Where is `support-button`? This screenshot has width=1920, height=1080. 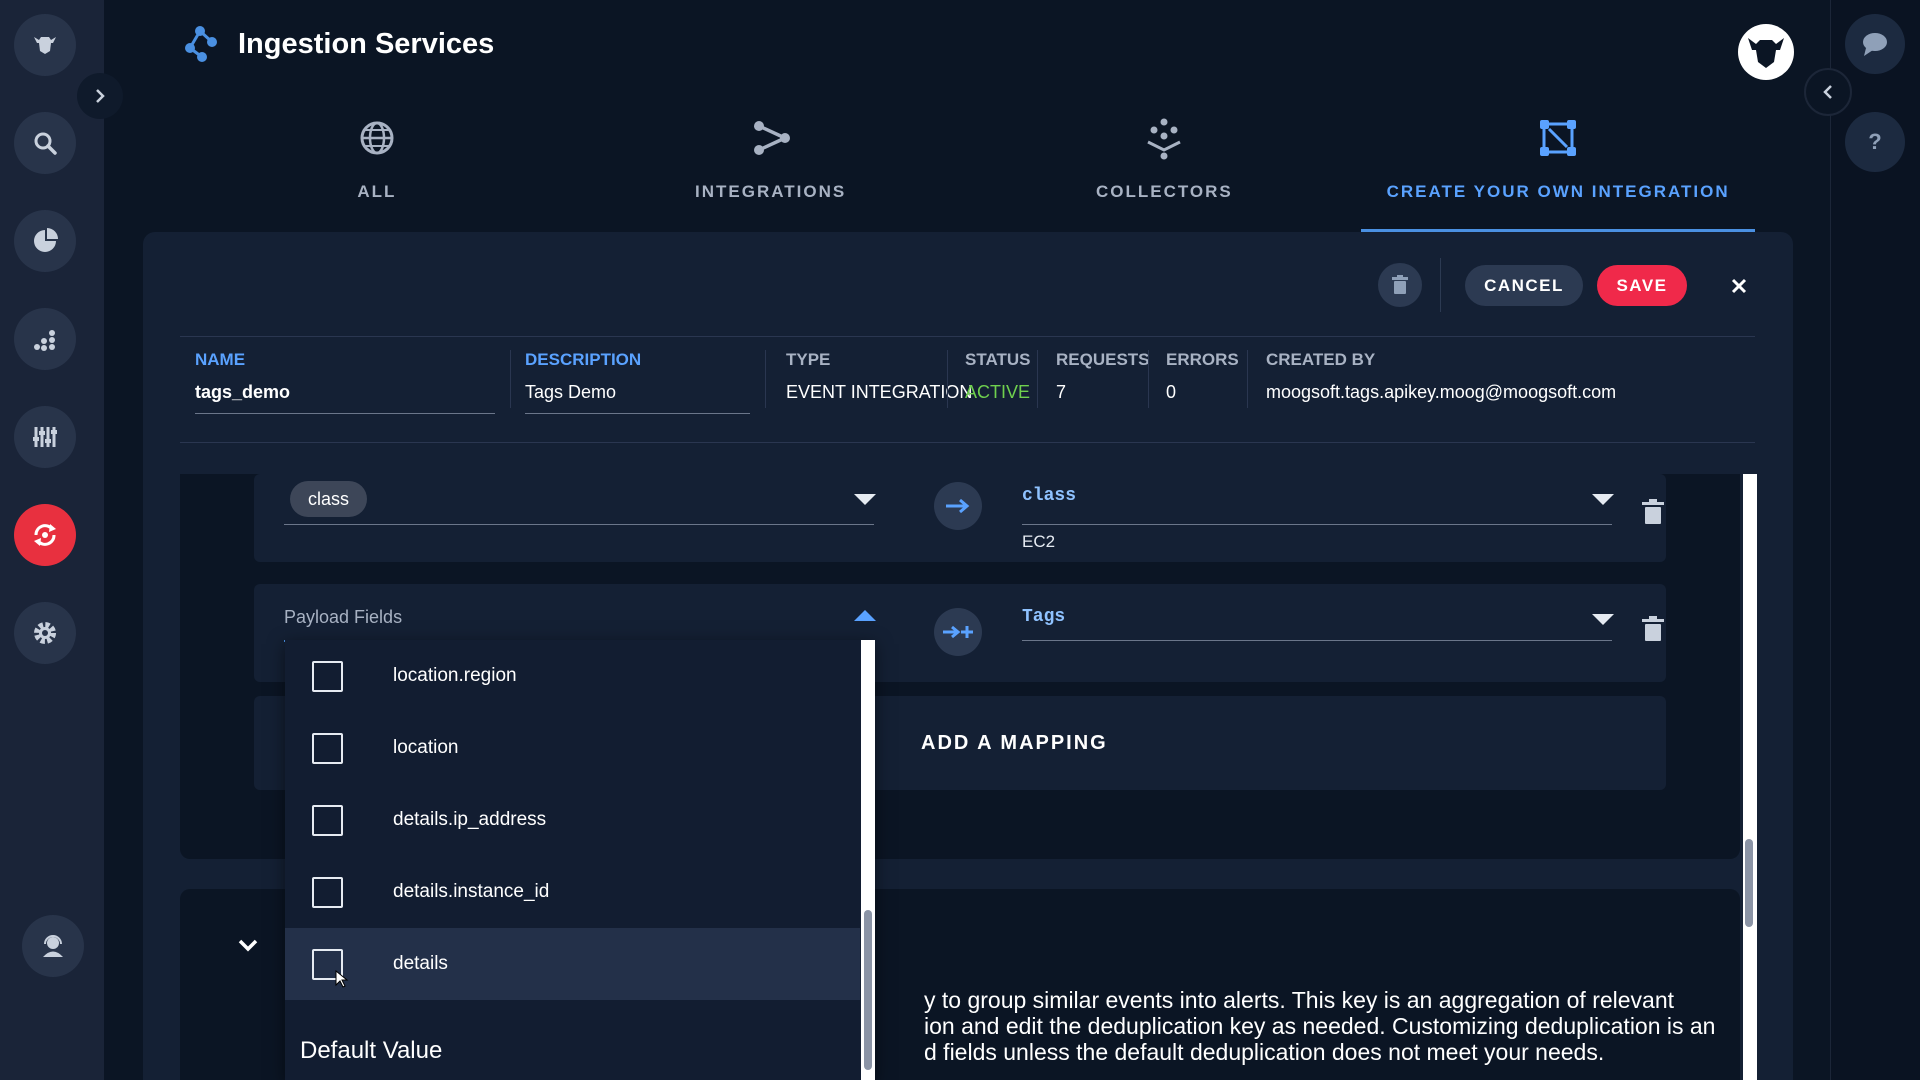
support-button is located at coordinates (53, 946).